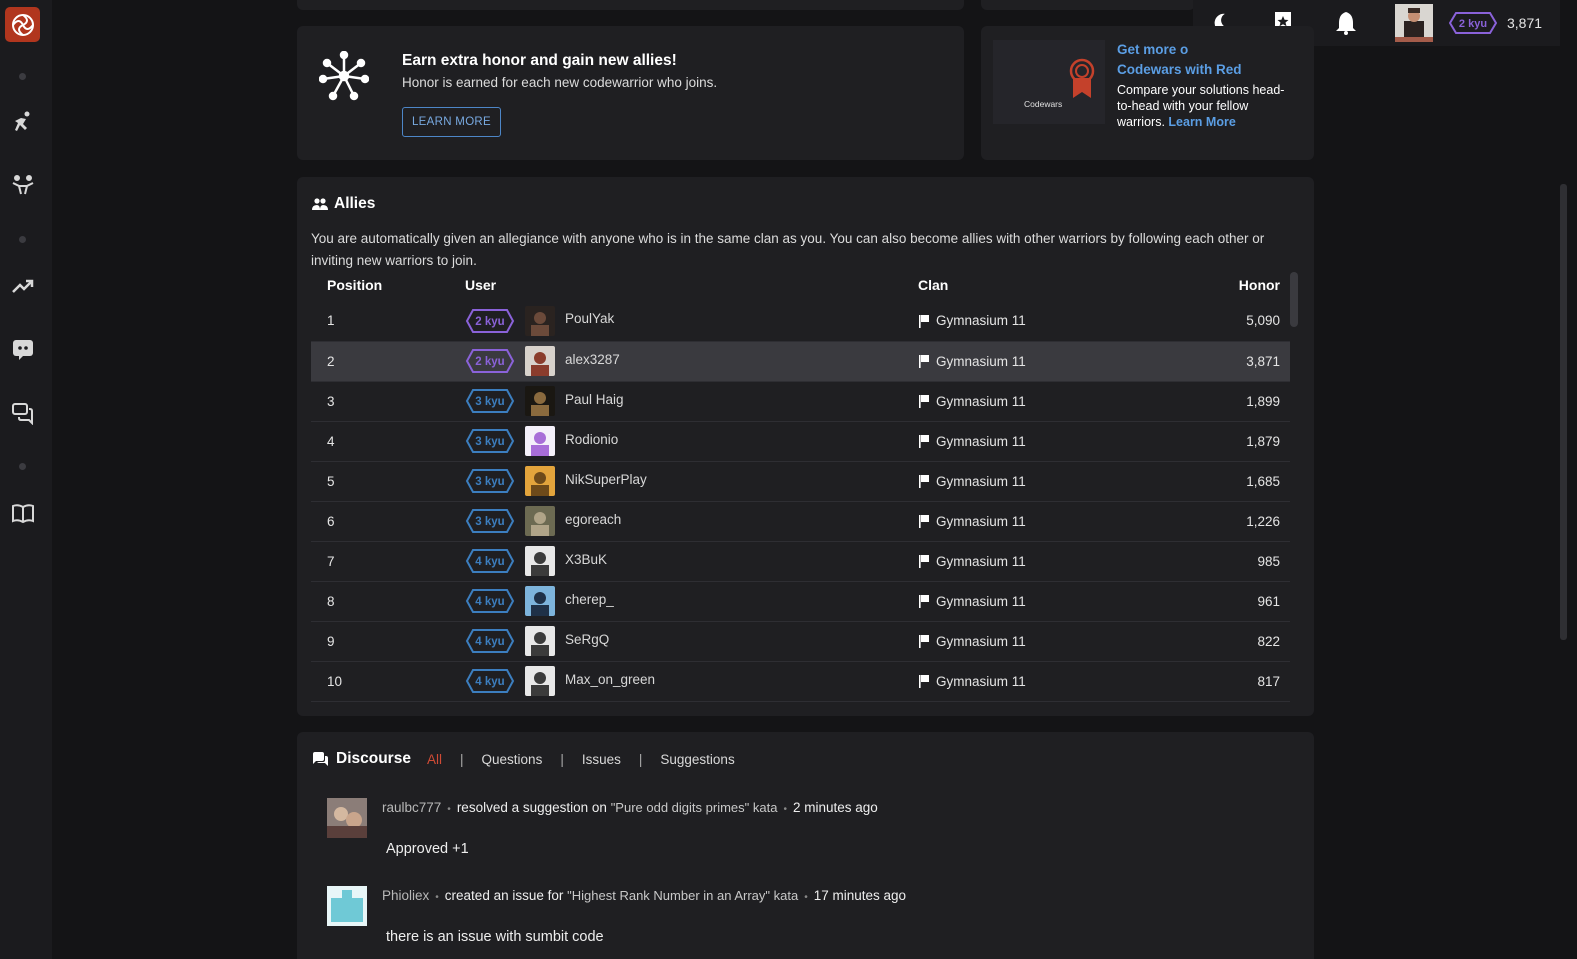  I want to click on tab-questions: Questions, so click(512, 759).